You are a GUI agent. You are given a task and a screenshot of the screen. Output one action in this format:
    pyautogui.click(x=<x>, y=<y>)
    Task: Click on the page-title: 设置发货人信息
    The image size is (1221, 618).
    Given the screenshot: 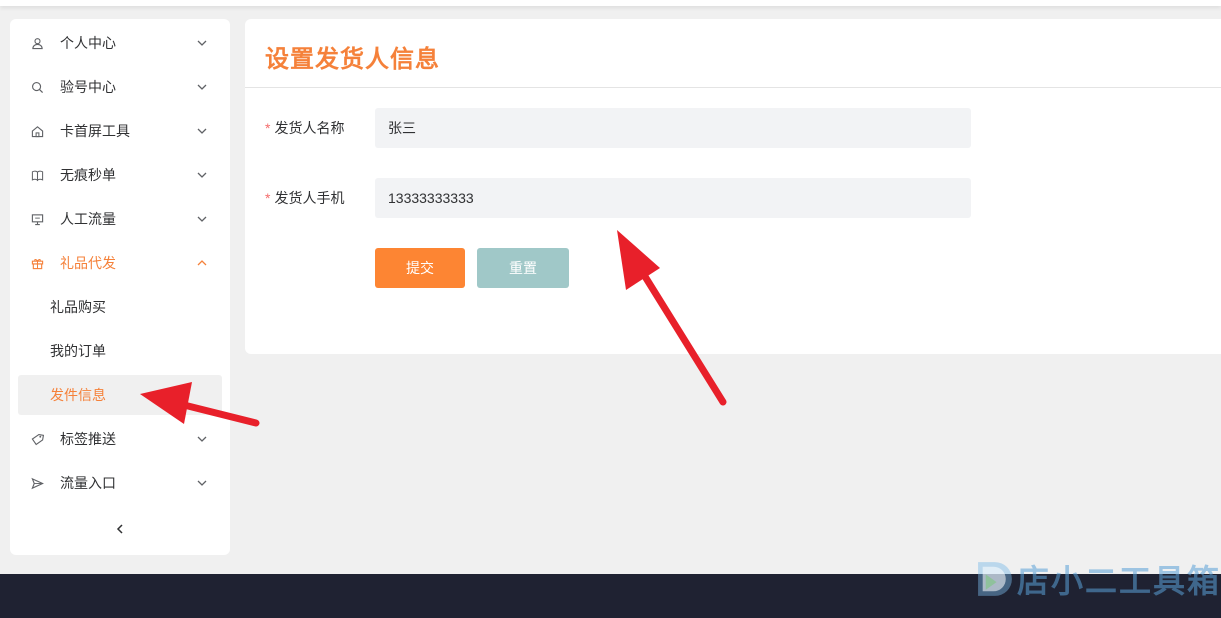 What is the action you would take?
    pyautogui.click(x=352, y=59)
    